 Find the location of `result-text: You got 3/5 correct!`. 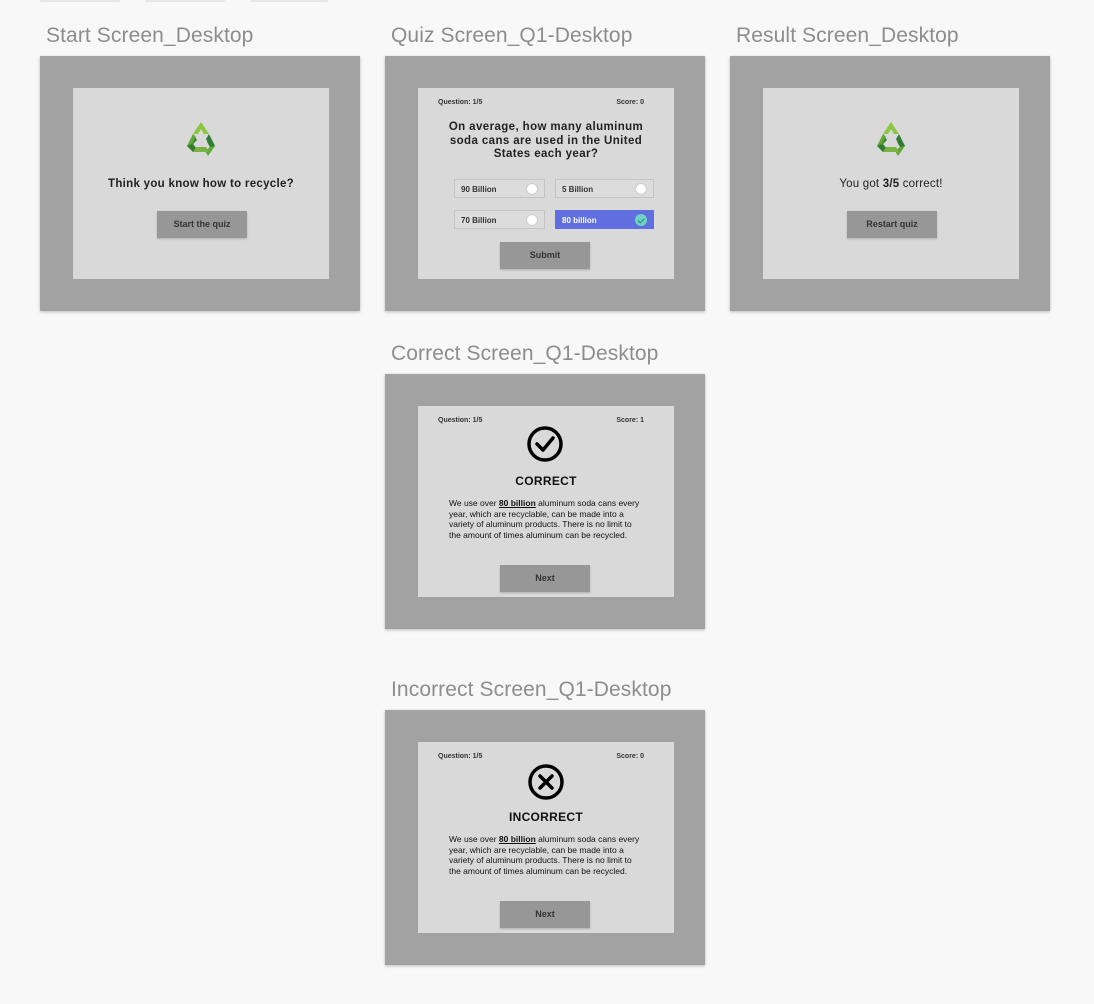

result-text: You got 3/5 correct! is located at coordinates (891, 184).